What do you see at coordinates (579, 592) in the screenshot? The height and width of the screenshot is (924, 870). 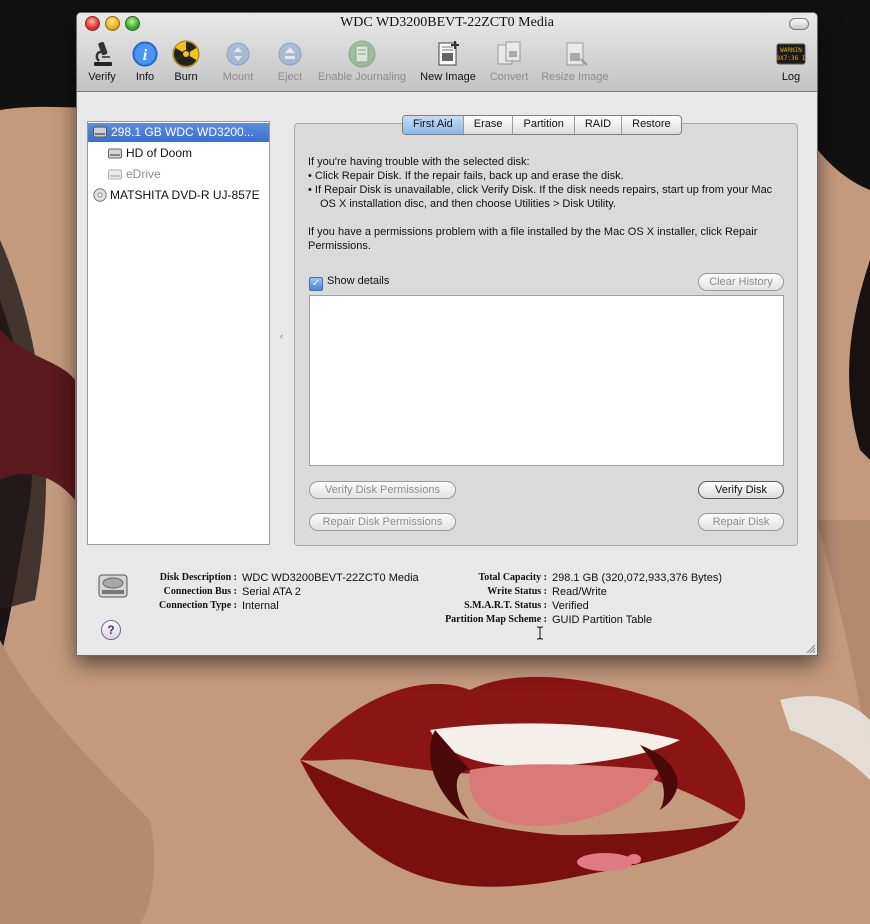 I see `value-write-status: Read/Write` at bounding box center [579, 592].